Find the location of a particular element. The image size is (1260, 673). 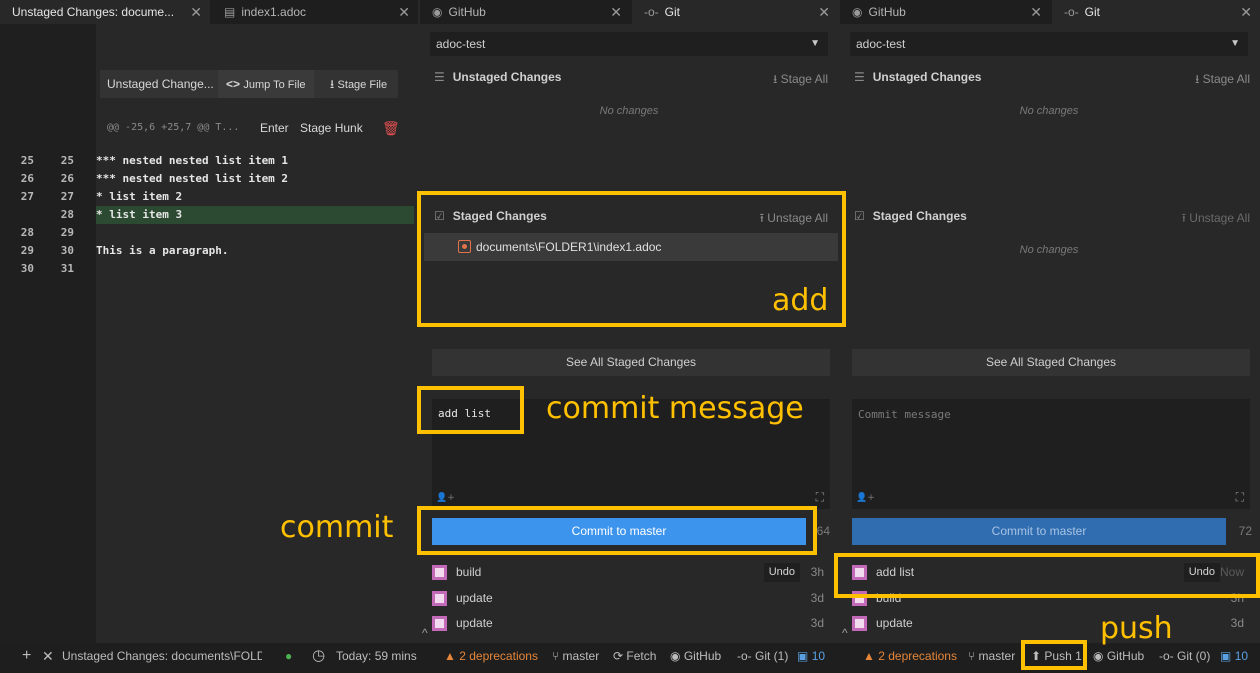

new-line-number: 26 is located at coordinates (67, 178).